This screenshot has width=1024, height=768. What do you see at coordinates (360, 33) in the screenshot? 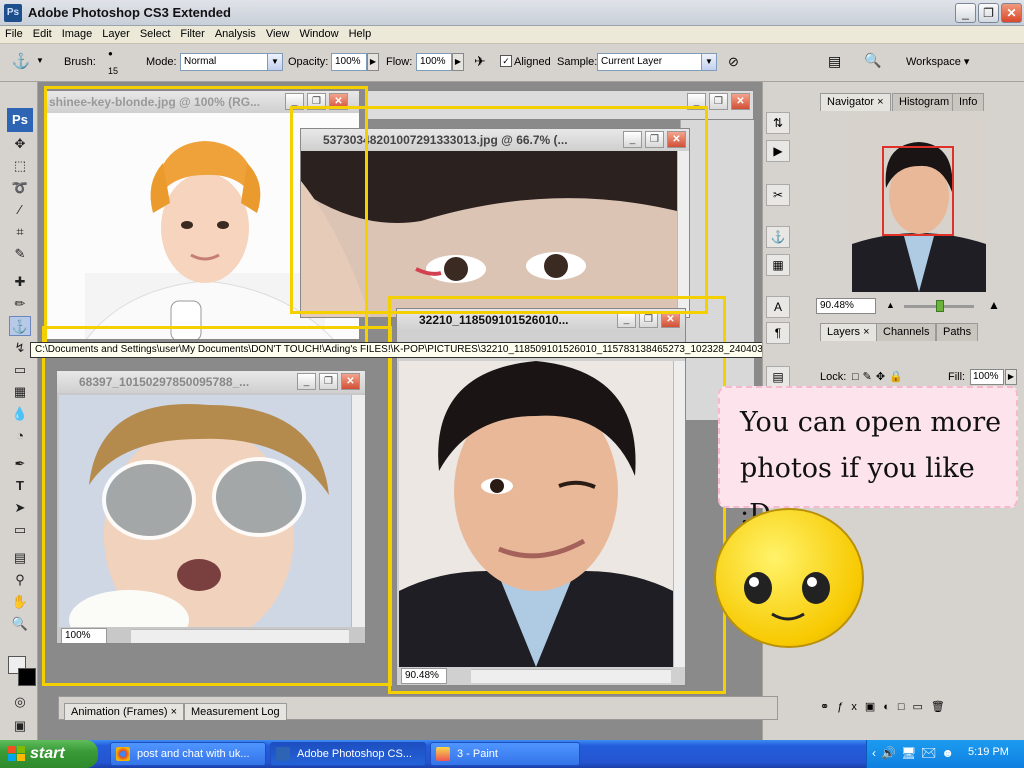
I see `menu-help: Help` at bounding box center [360, 33].